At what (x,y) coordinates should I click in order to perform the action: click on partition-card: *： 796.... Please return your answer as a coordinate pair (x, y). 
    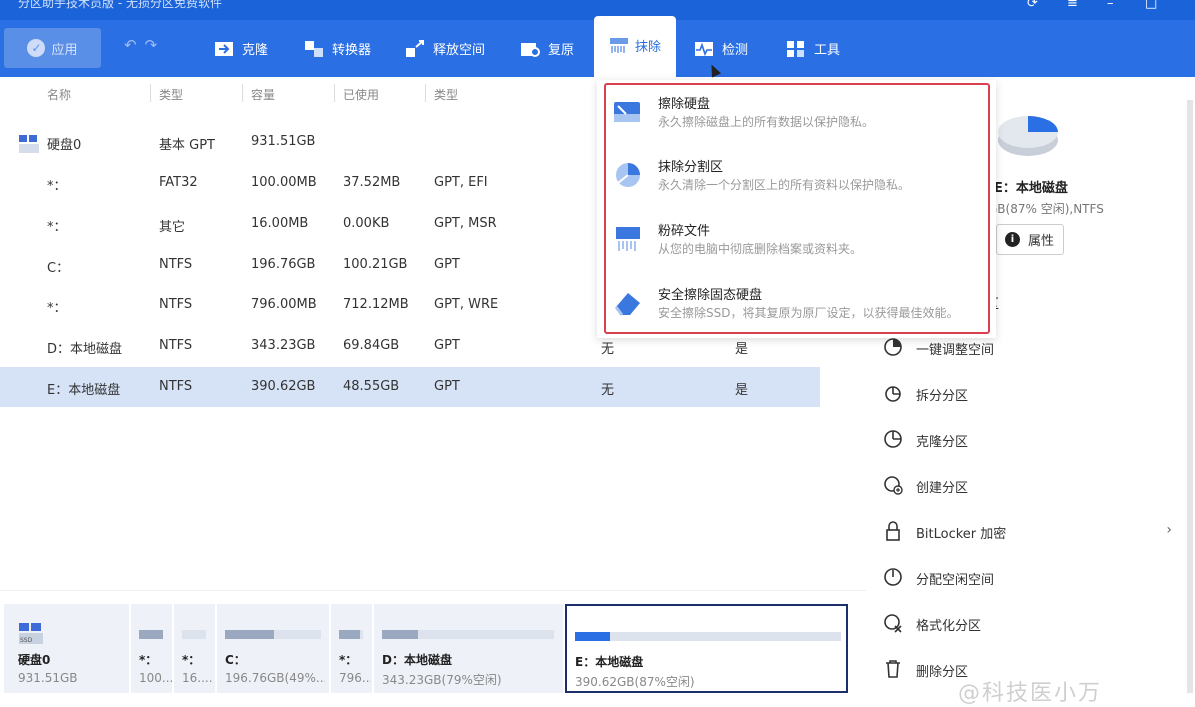
    Looking at the image, I should click on (351, 648).